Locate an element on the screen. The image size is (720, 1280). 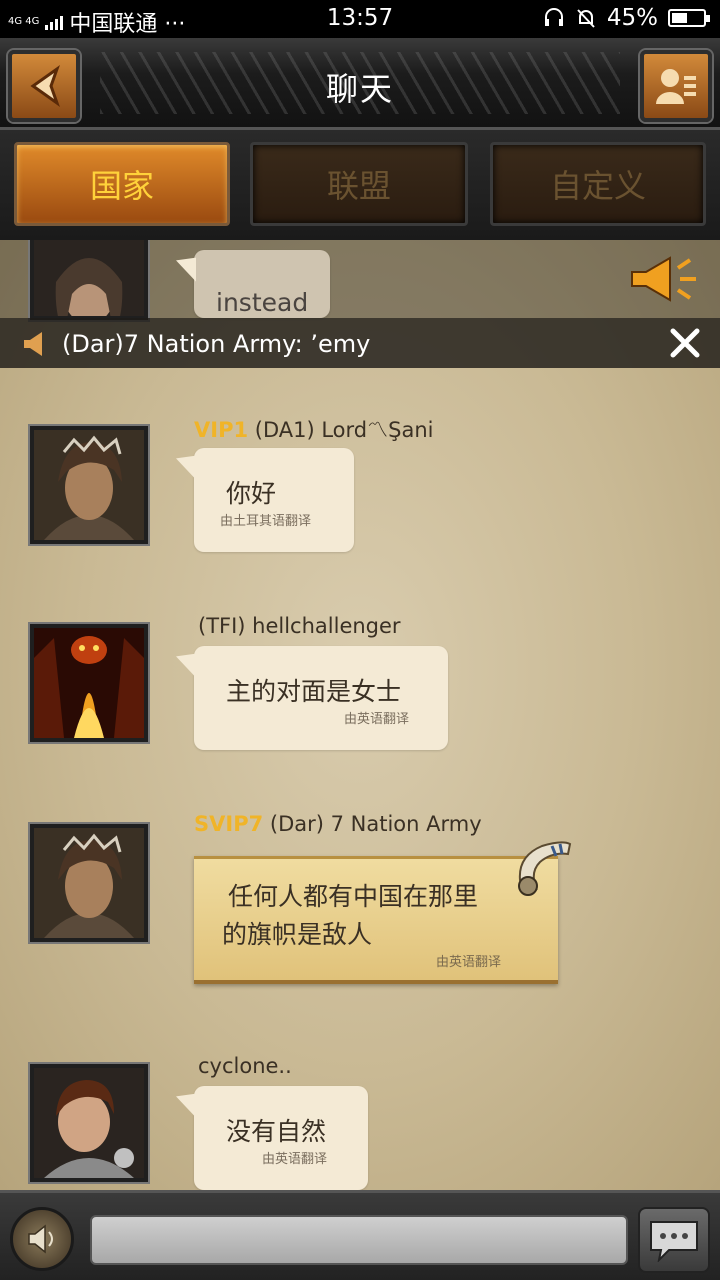
voice-button is located at coordinates (42, 1239).